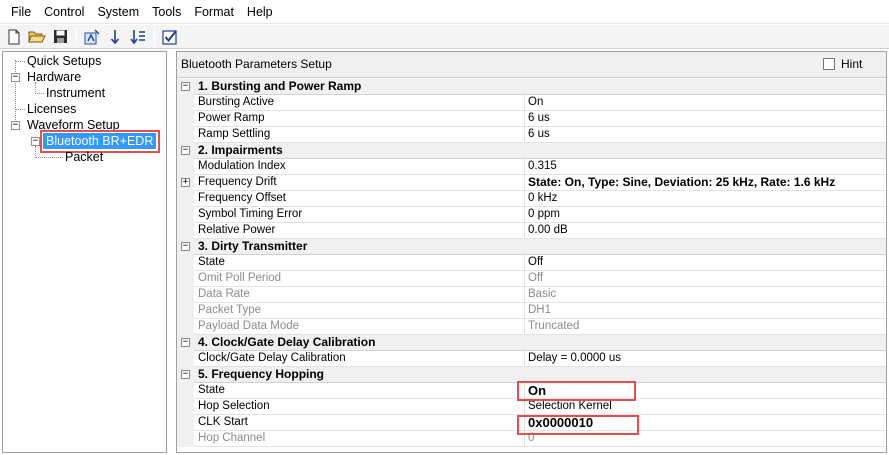  Describe the element at coordinates (64, 12) in the screenshot. I see `menu-control: Control` at that location.